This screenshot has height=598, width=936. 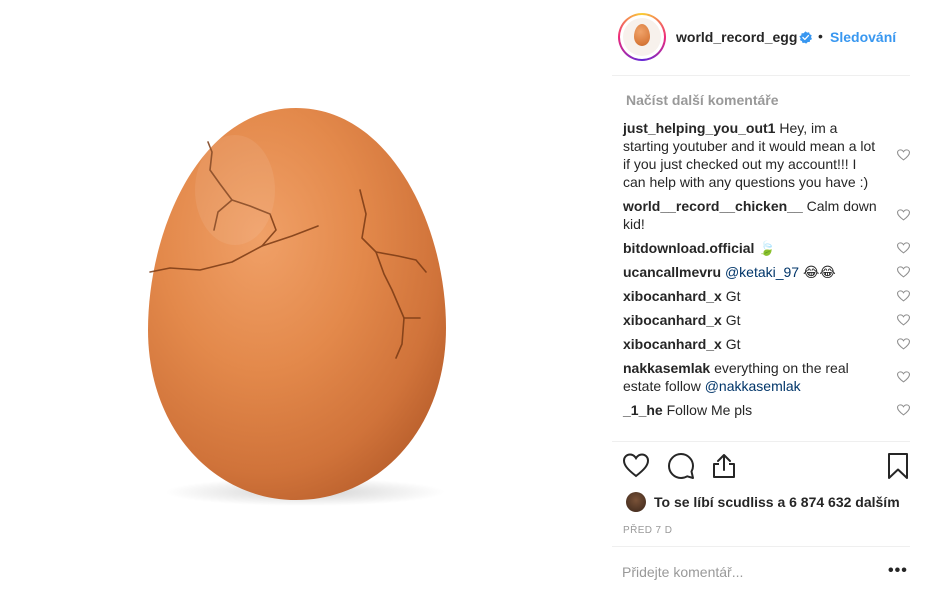 I want to click on avatar, so click(x=642, y=37).